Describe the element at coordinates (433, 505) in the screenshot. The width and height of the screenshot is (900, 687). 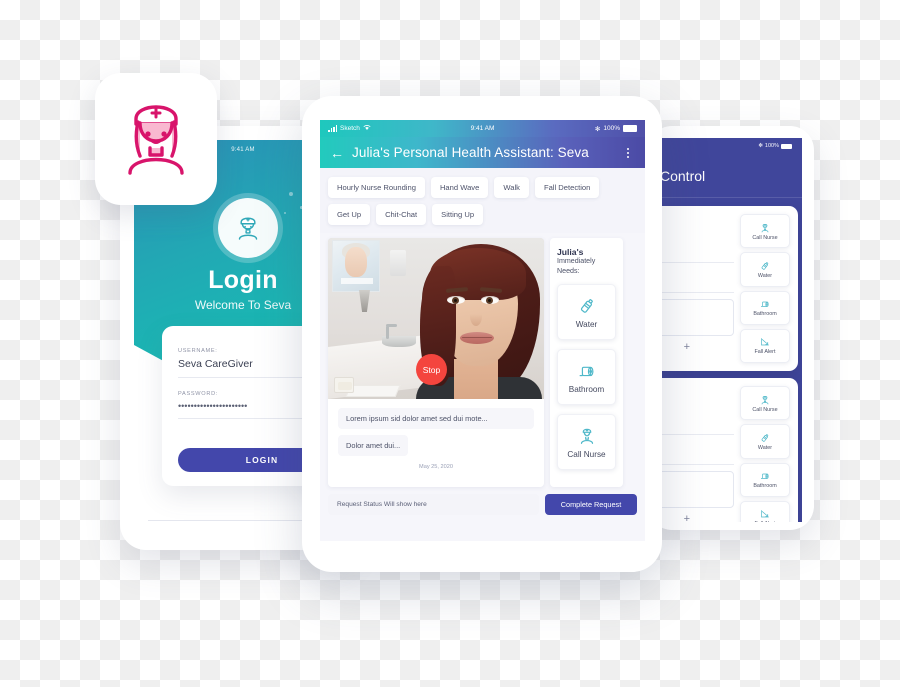
I see `request-status-field: Request Status Will show here` at that location.